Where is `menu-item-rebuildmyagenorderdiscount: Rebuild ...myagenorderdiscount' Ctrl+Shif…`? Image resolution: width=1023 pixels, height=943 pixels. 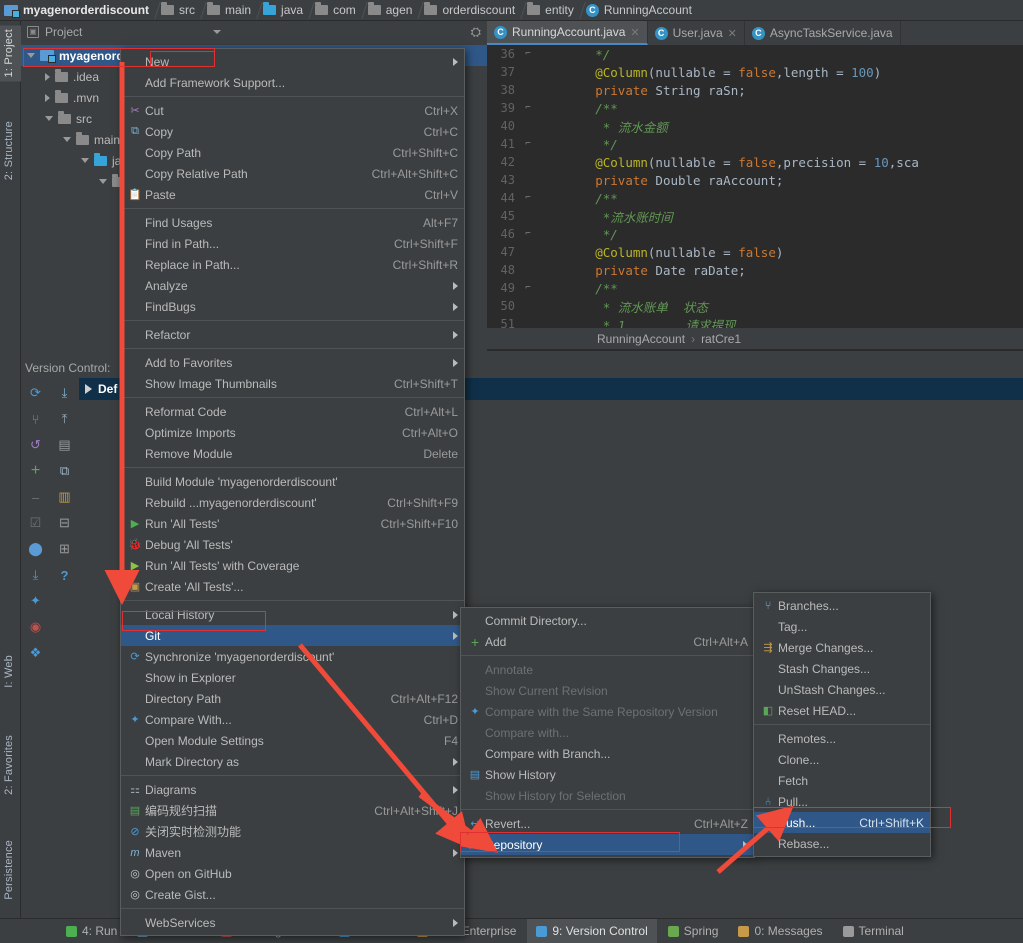 menu-item-rebuildmyagenorderdiscount: Rebuild ...myagenorderdiscount' Ctrl+Shif… is located at coordinates (292, 502).